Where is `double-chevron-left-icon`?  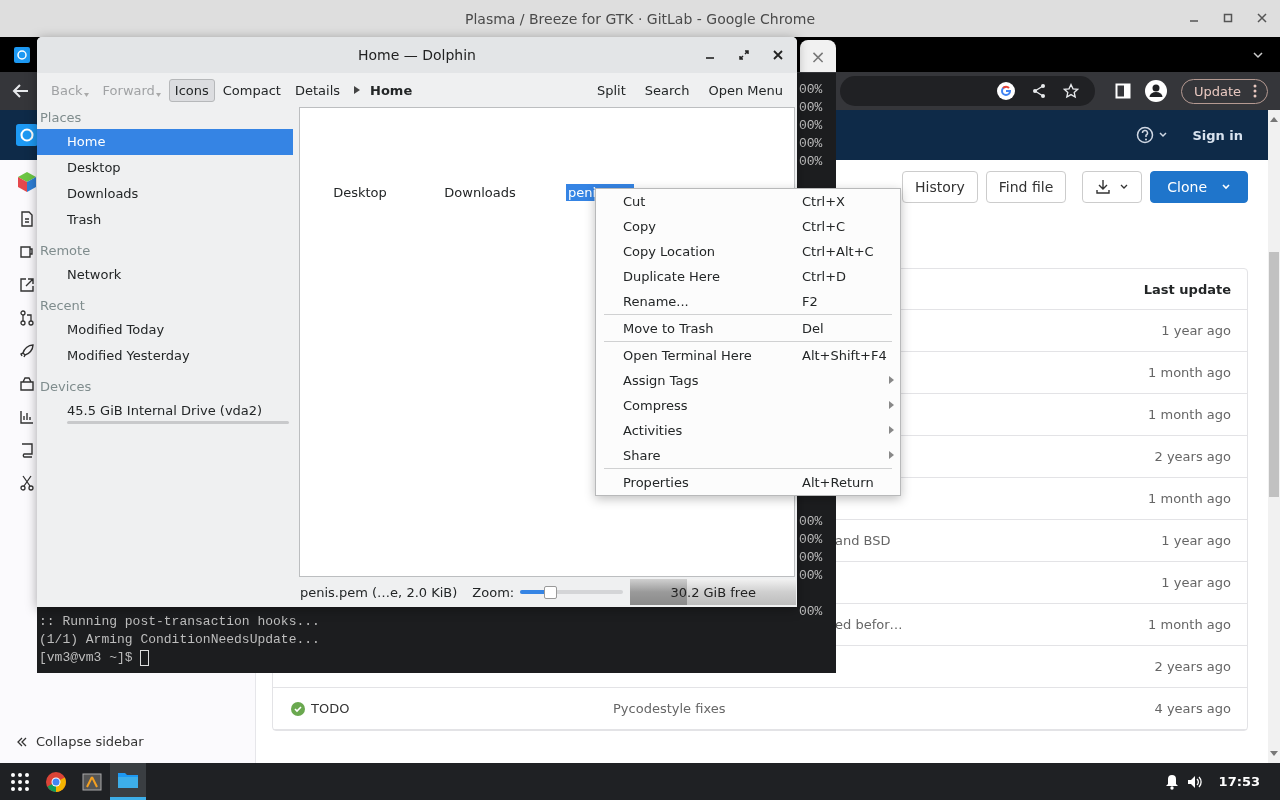 double-chevron-left-icon is located at coordinates (22, 741).